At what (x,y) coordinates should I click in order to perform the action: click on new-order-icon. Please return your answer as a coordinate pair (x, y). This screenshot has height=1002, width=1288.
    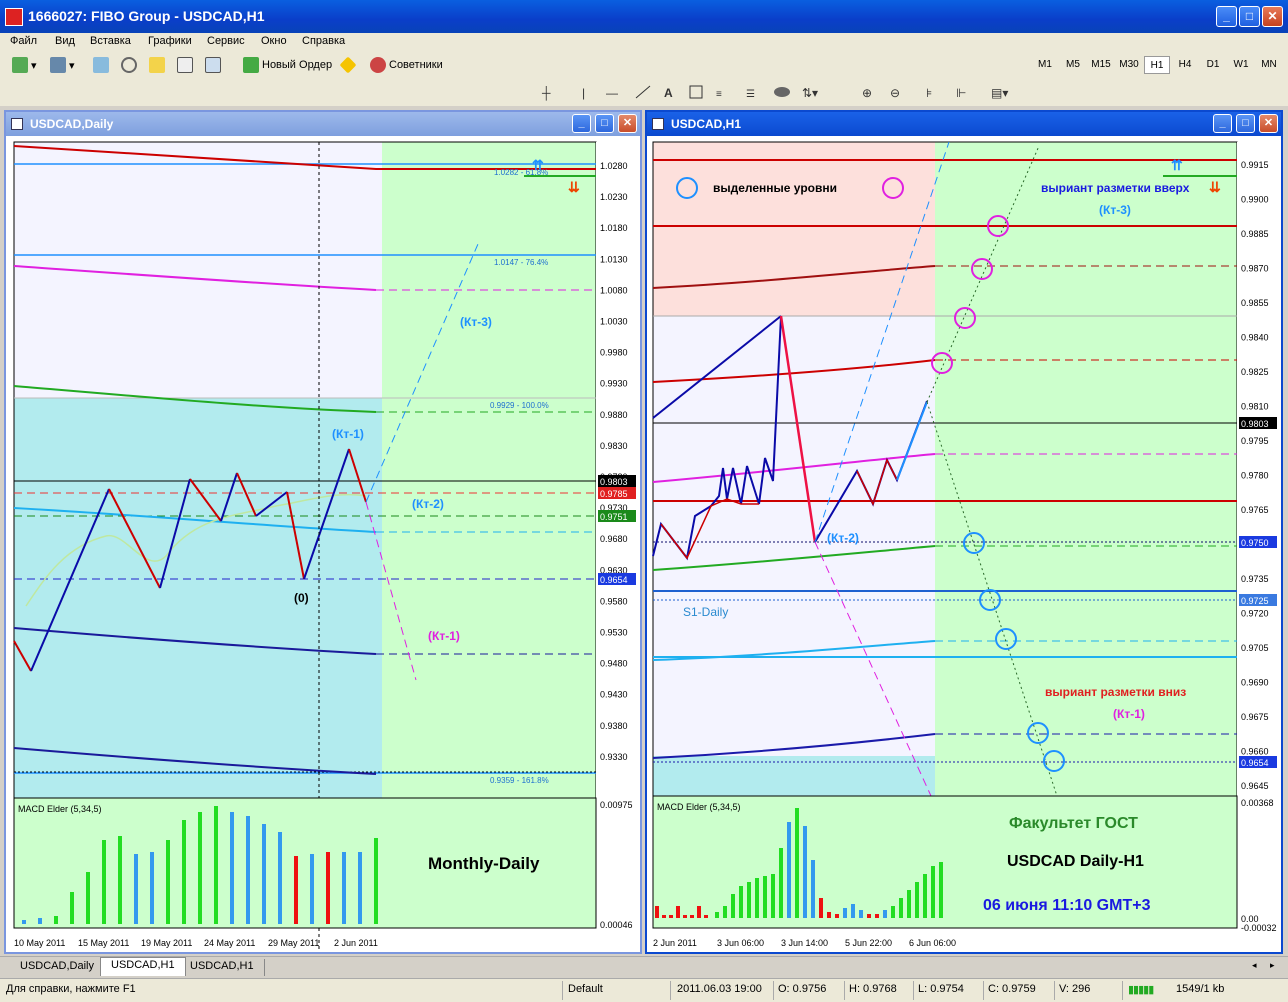
    Looking at the image, I should click on (251, 65).